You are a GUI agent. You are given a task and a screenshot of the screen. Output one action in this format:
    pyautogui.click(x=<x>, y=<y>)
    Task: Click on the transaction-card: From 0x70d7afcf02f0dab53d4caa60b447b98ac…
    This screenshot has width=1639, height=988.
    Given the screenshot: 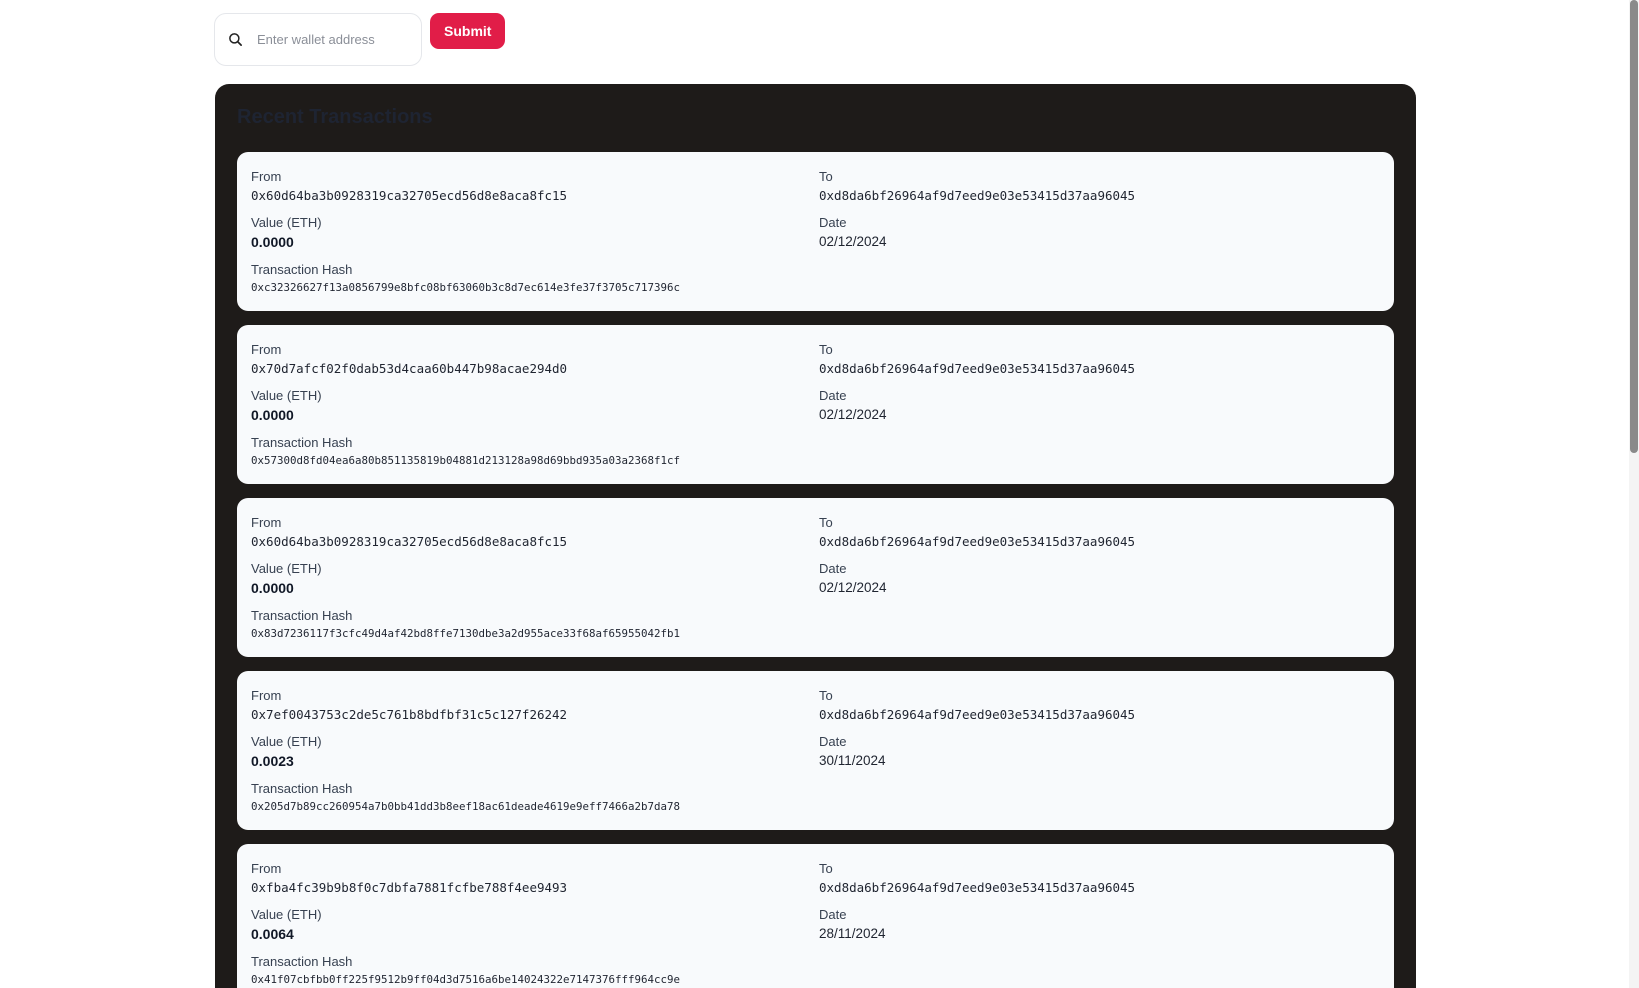 What is the action you would take?
    pyautogui.click(x=815, y=404)
    